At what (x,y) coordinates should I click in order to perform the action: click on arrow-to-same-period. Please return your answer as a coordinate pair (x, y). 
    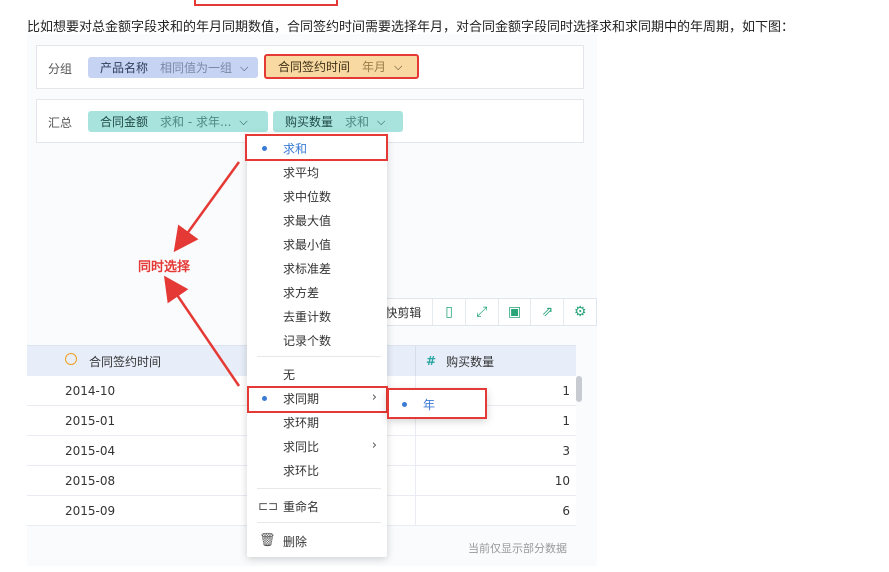
    Looking at the image, I should click on (202, 331).